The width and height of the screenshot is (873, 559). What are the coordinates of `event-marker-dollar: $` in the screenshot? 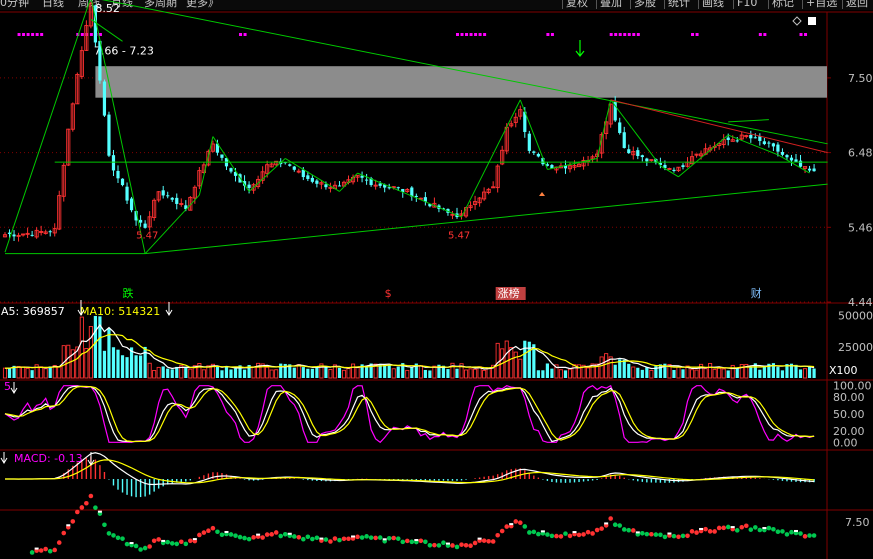 It's located at (388, 293).